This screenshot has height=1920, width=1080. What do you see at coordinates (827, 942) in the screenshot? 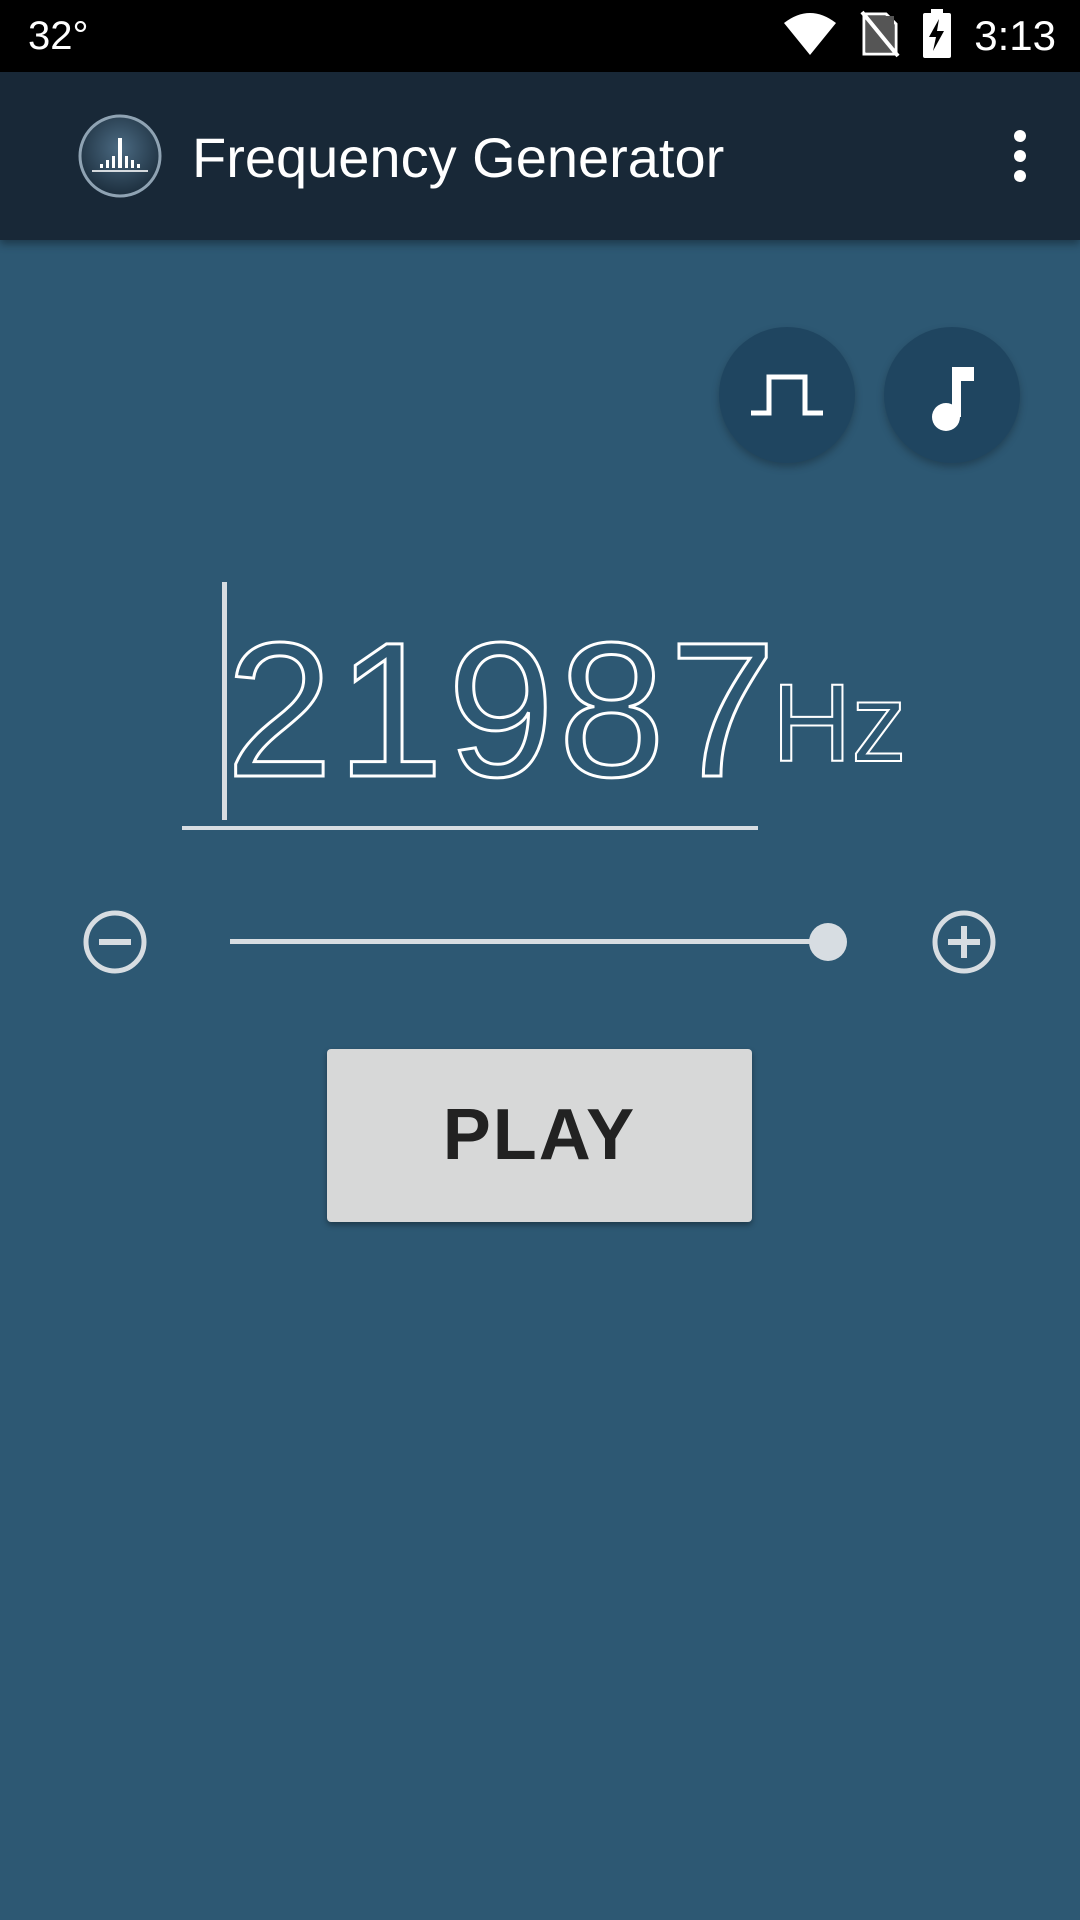
I see `slider-thumb` at bounding box center [827, 942].